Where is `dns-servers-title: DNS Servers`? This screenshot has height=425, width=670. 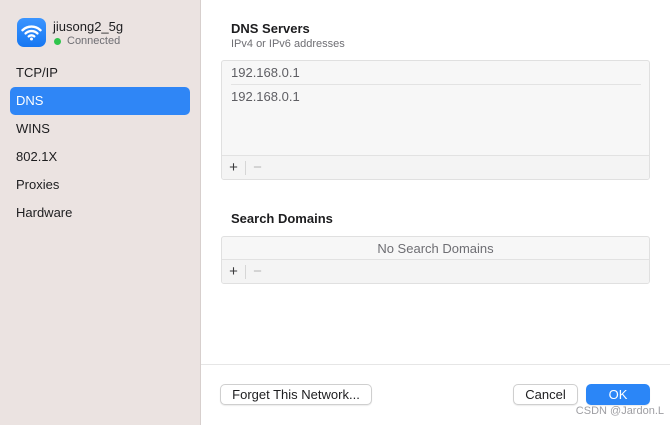 dns-servers-title: DNS Servers is located at coordinates (270, 28).